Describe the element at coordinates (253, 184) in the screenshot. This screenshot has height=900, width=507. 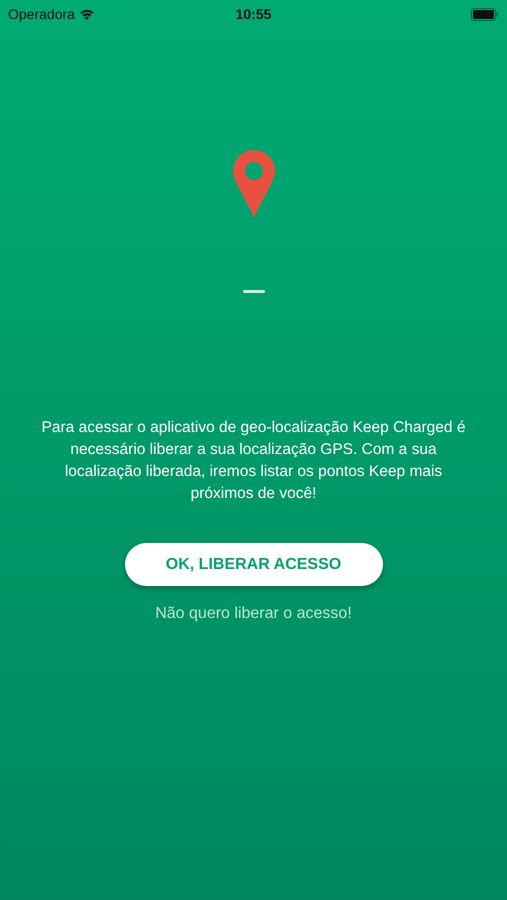
I see `location-pin-icon` at that location.